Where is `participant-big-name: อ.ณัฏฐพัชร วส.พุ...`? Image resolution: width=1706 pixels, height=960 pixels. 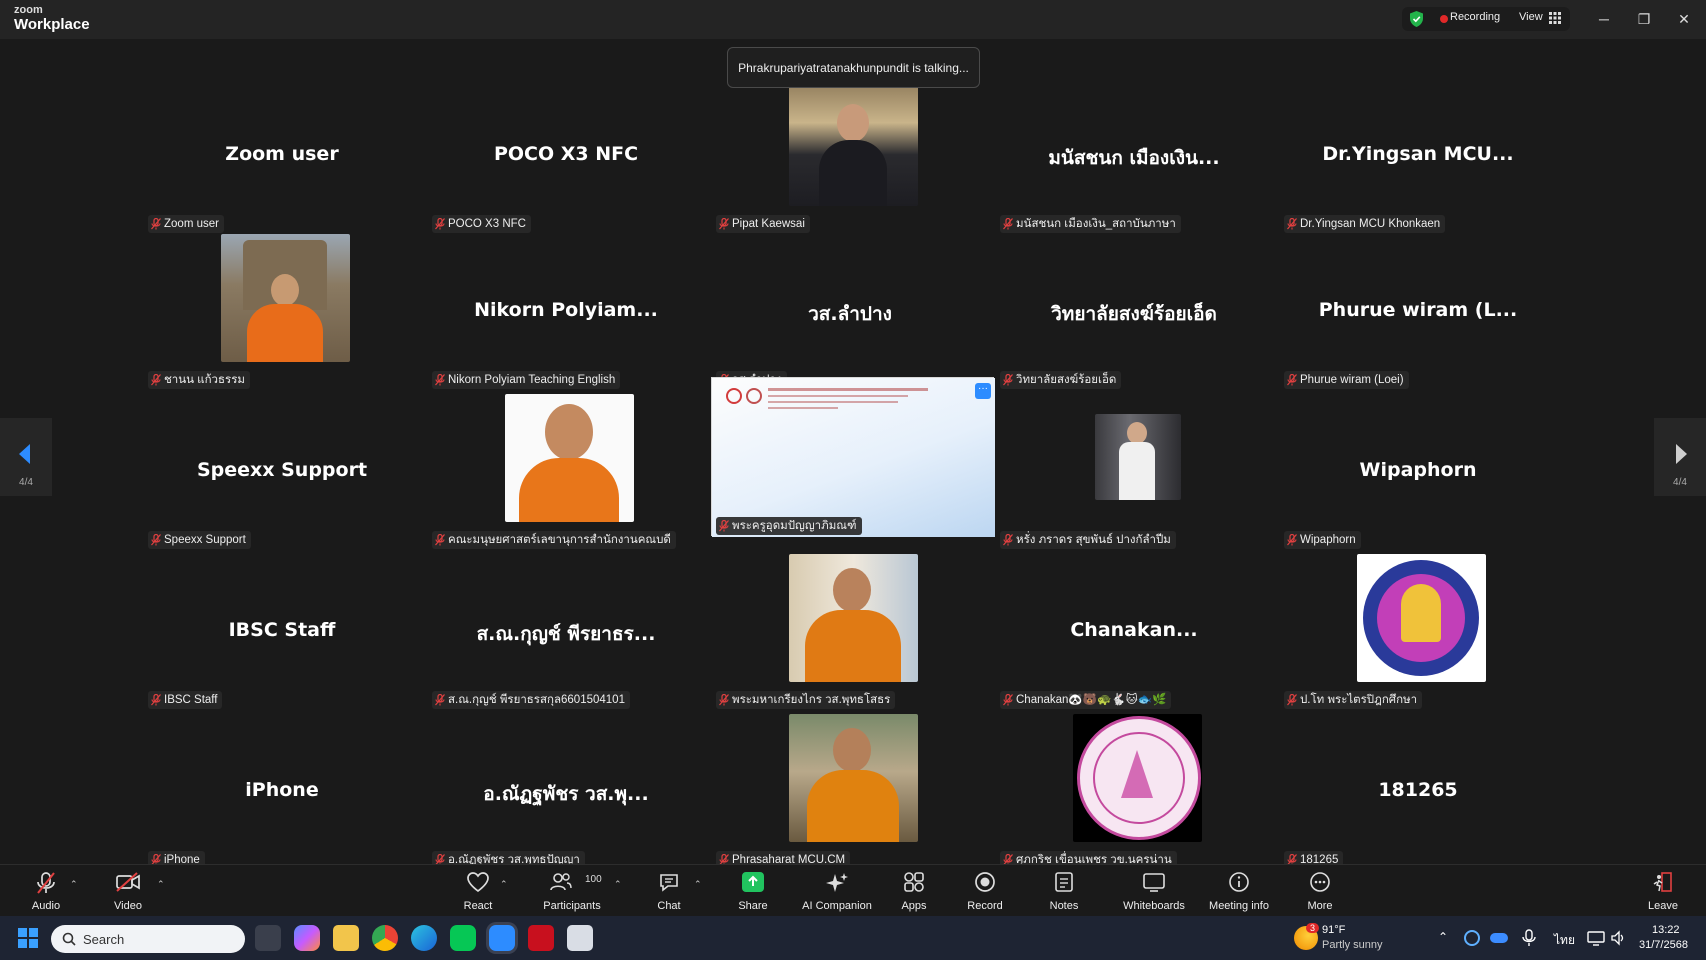 participant-big-name: อ.ณัฏฐพัชร วส.พุ... is located at coordinates (566, 794).